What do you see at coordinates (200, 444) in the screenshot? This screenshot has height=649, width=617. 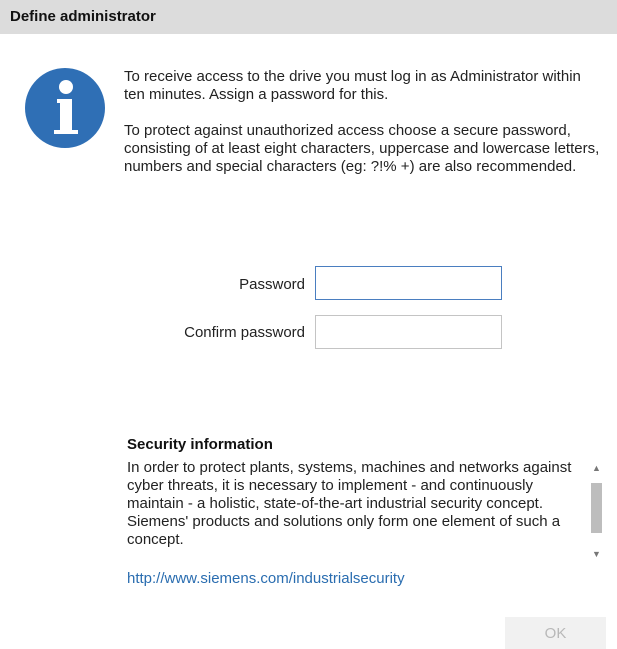 I see `security-information-title: Security information` at bounding box center [200, 444].